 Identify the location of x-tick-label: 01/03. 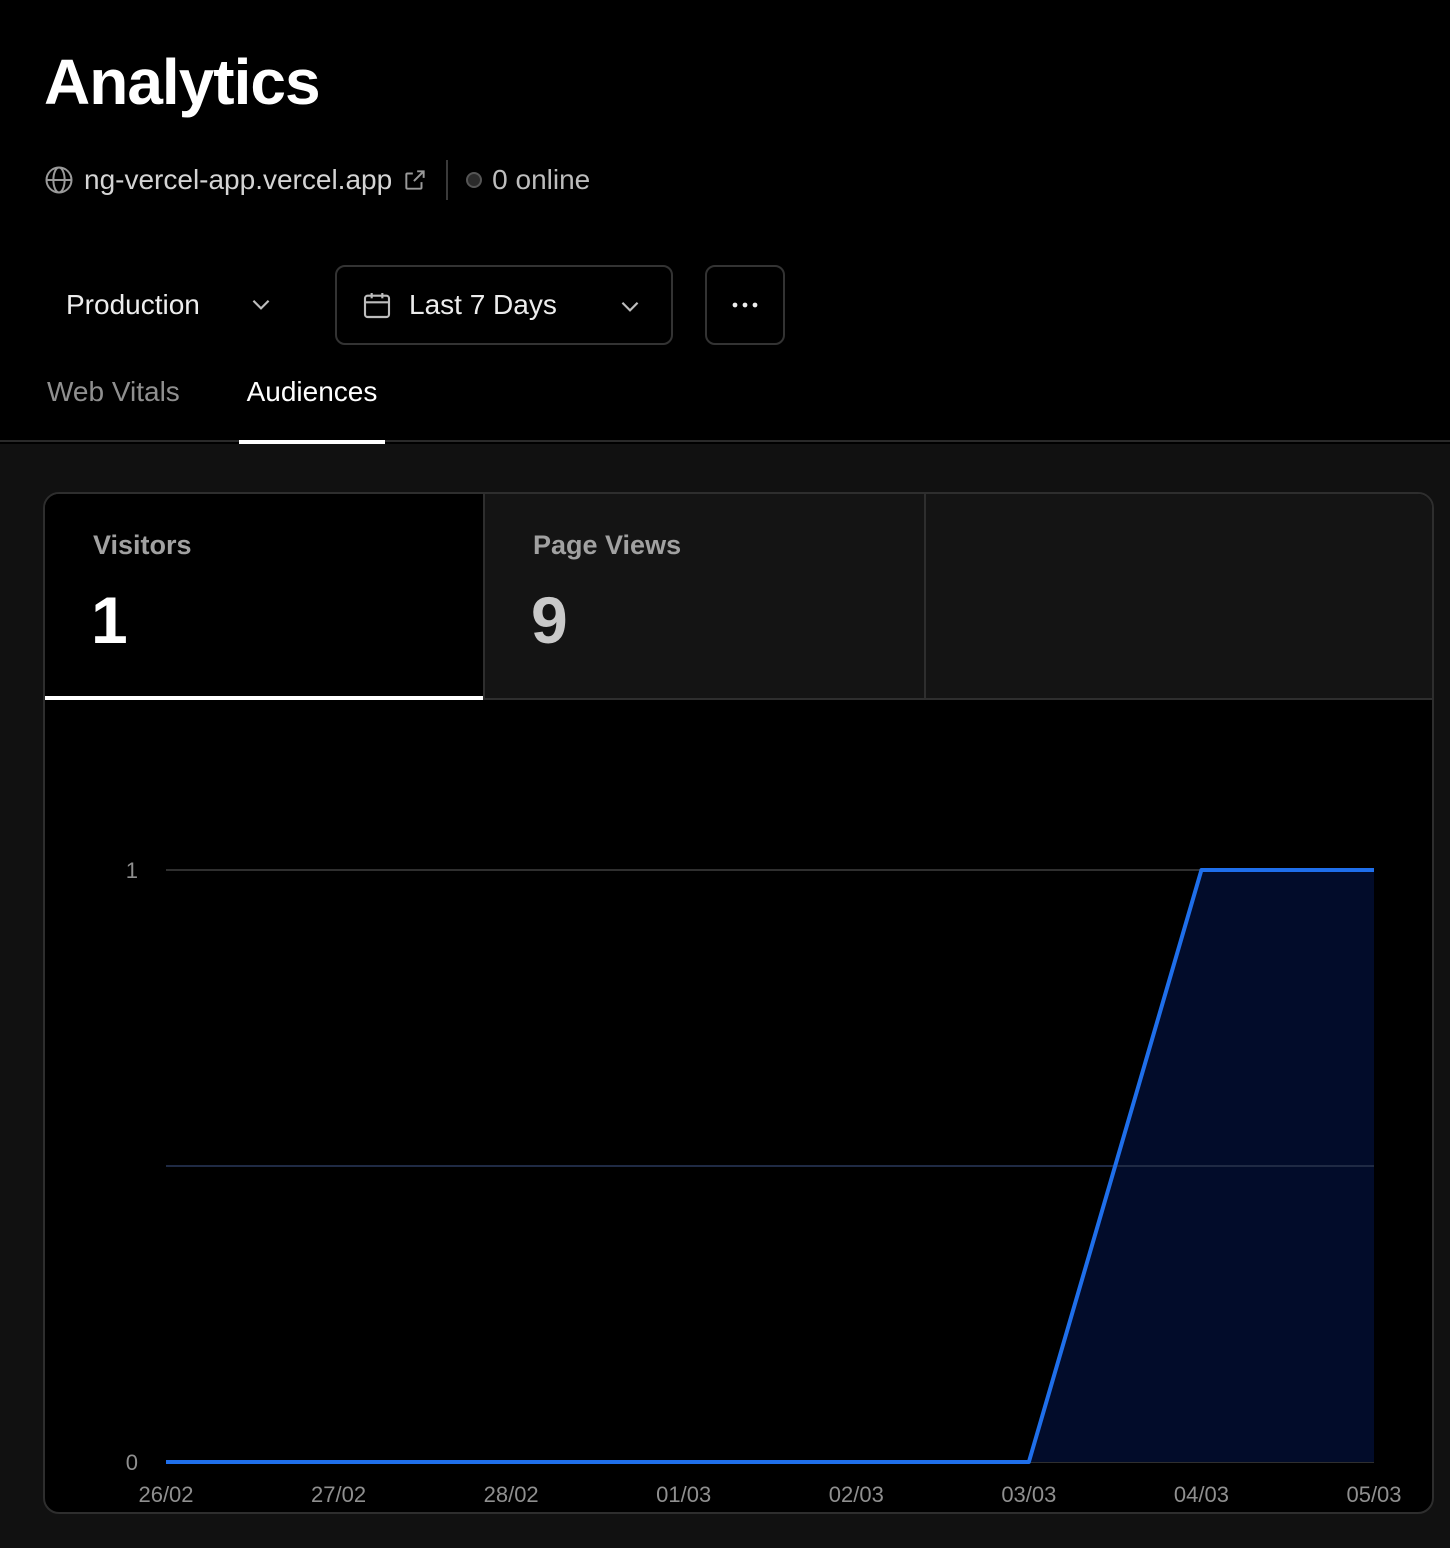
(683, 1494).